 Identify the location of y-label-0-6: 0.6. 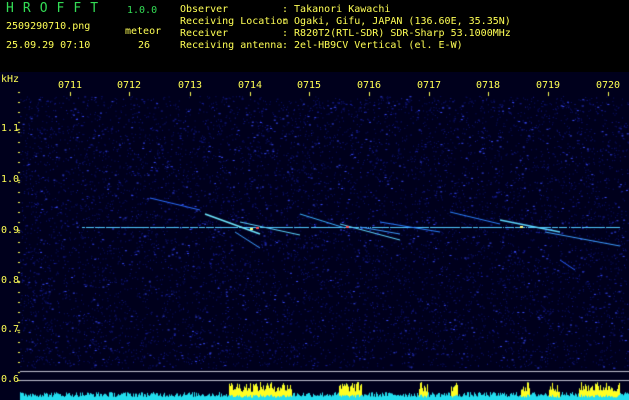
(10, 379).